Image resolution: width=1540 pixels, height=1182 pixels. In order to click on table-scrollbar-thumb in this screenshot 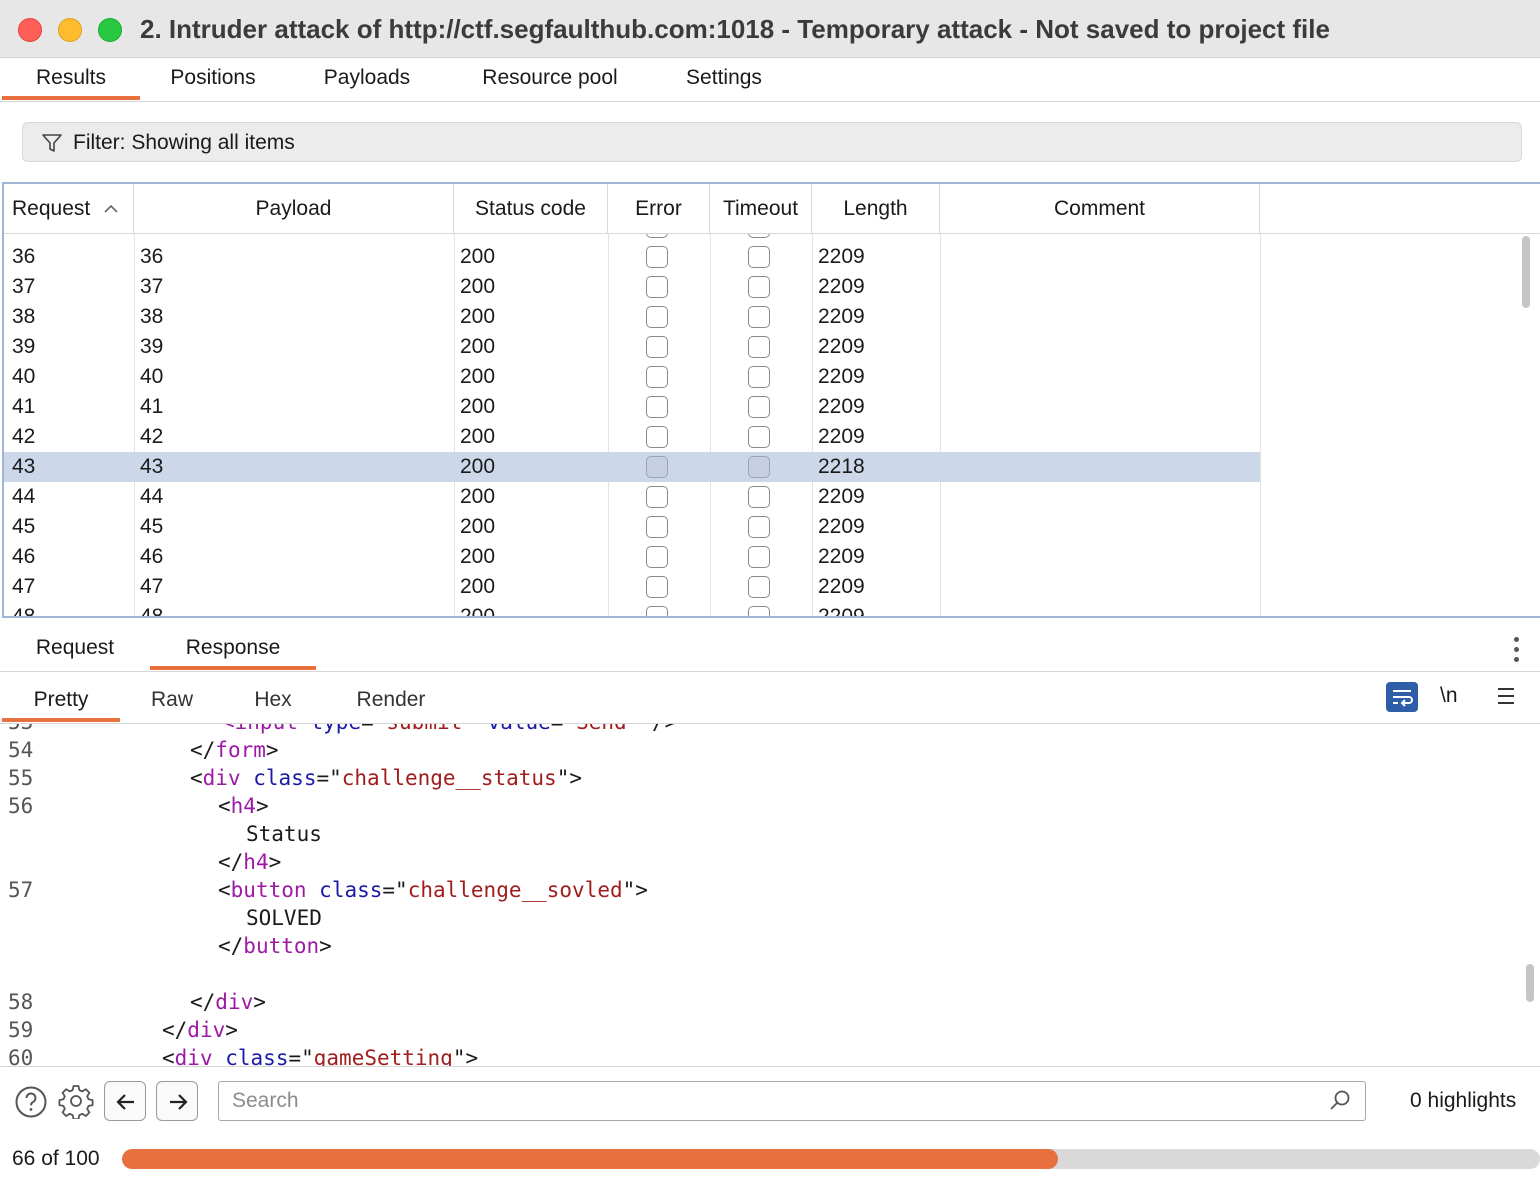, I will do `click(1526, 272)`.